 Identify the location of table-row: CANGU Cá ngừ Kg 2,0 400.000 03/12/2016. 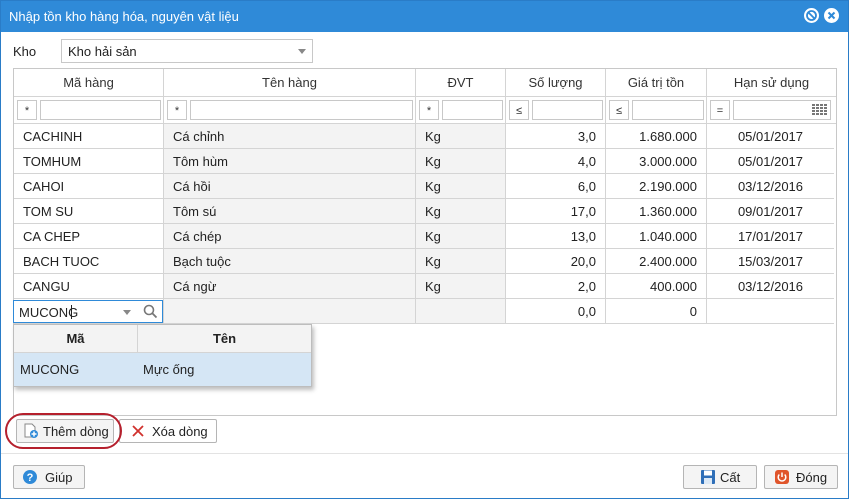
(424, 286).